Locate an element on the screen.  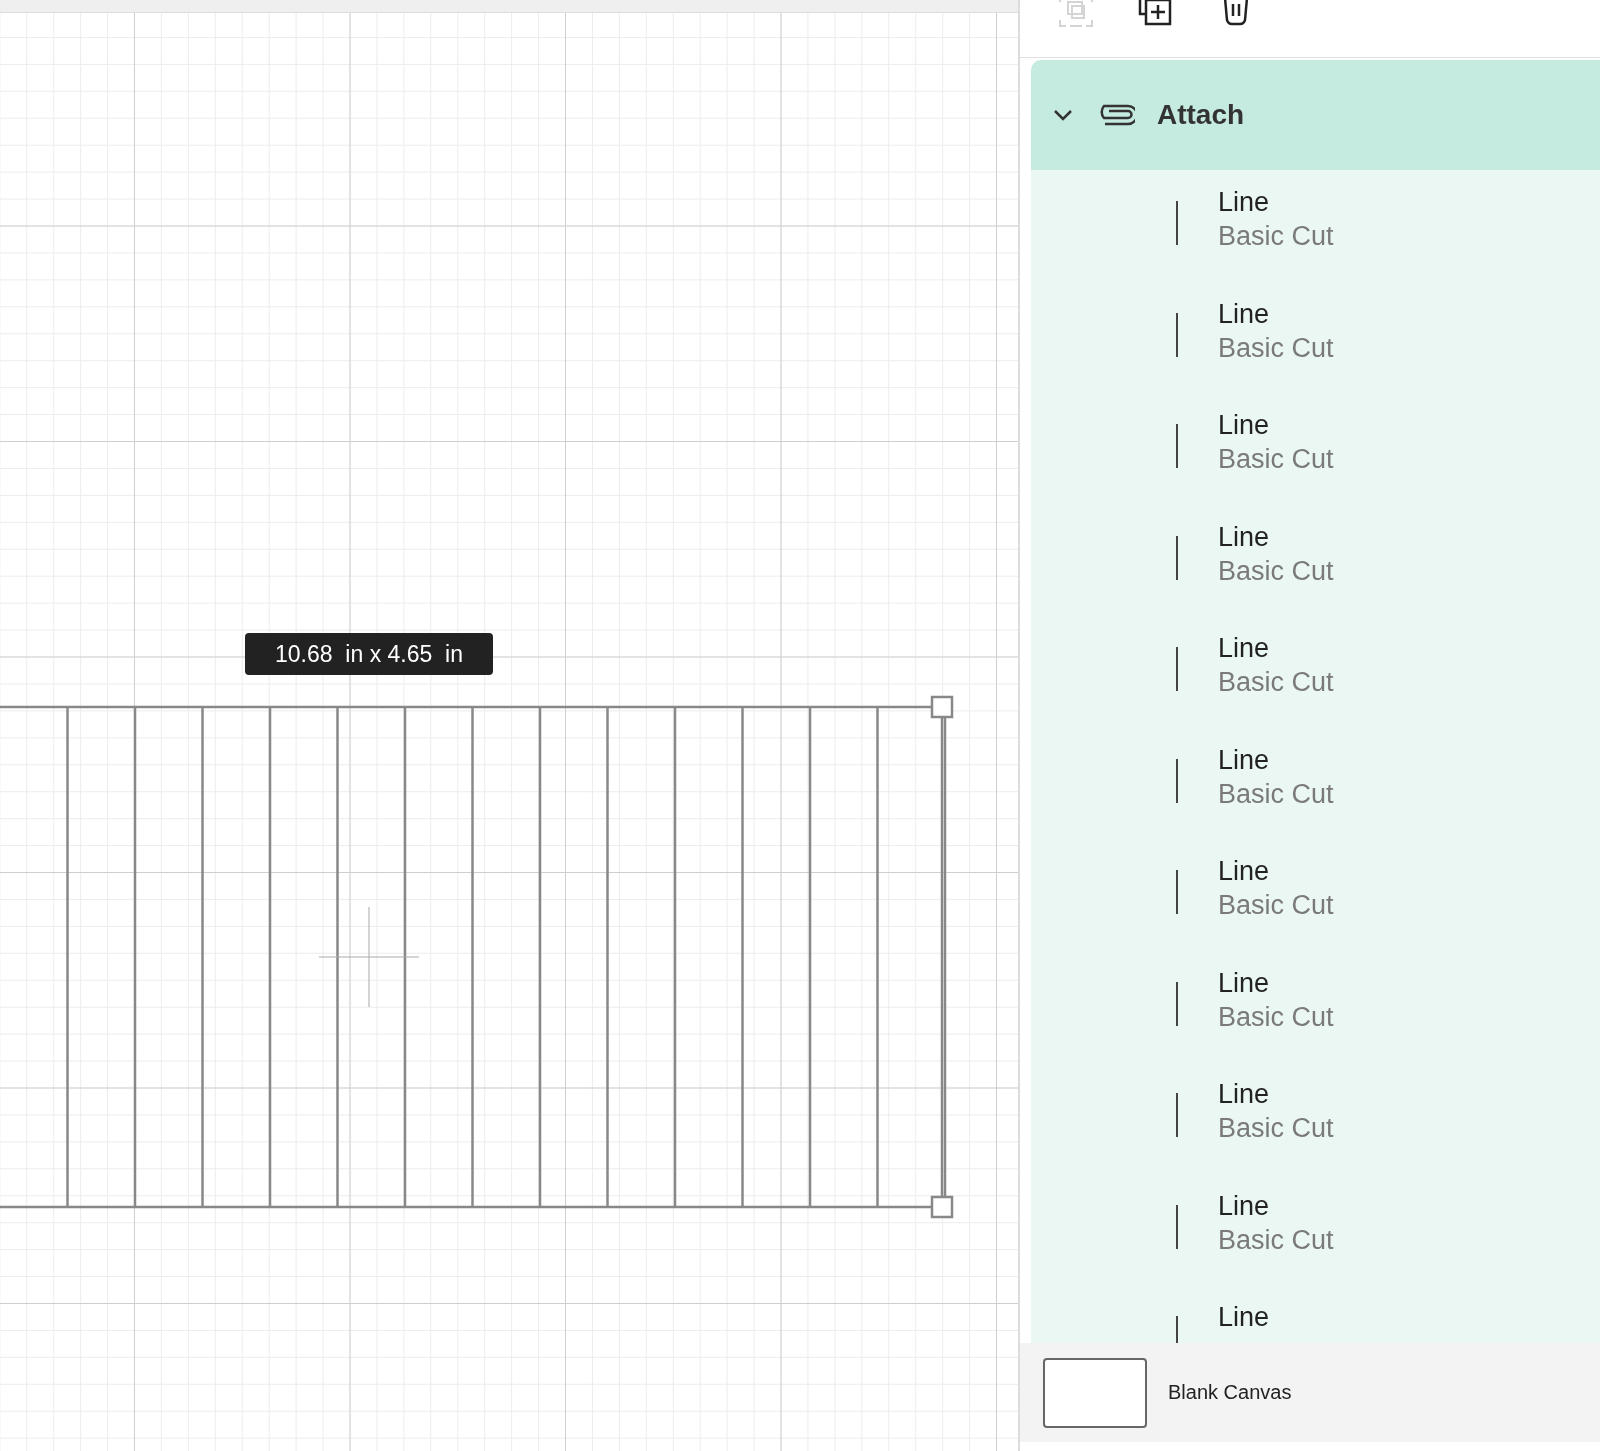
group-label: Attach is located at coordinates (1201, 115).